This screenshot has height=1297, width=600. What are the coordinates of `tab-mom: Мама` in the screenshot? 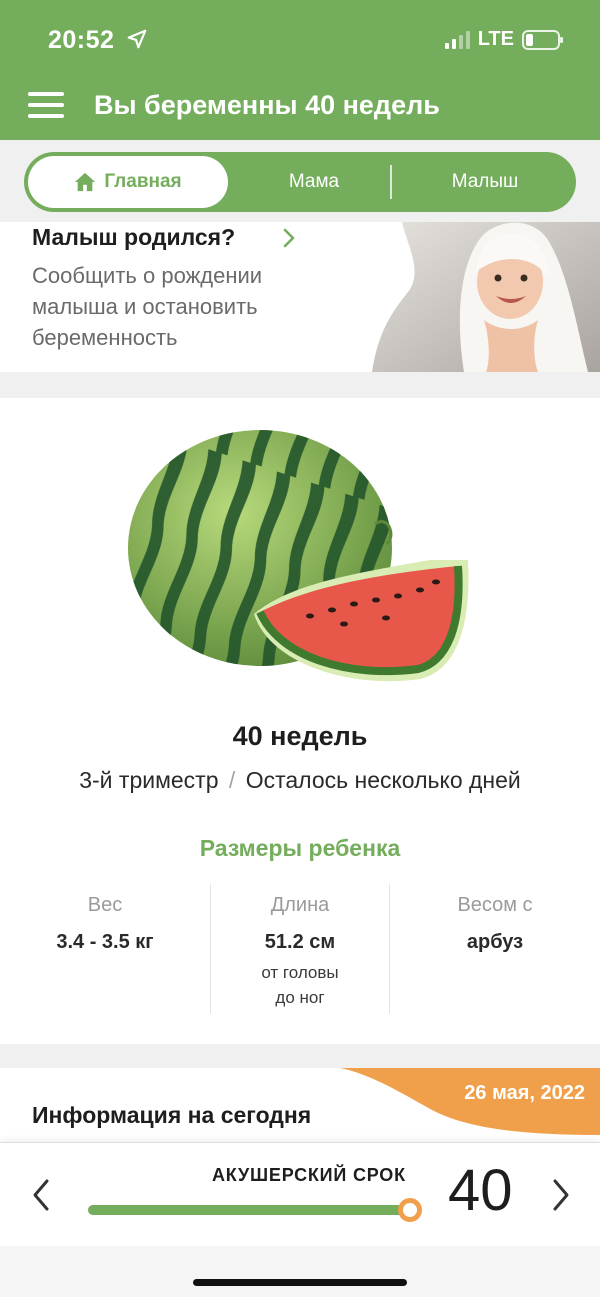 It's located at (314, 182).